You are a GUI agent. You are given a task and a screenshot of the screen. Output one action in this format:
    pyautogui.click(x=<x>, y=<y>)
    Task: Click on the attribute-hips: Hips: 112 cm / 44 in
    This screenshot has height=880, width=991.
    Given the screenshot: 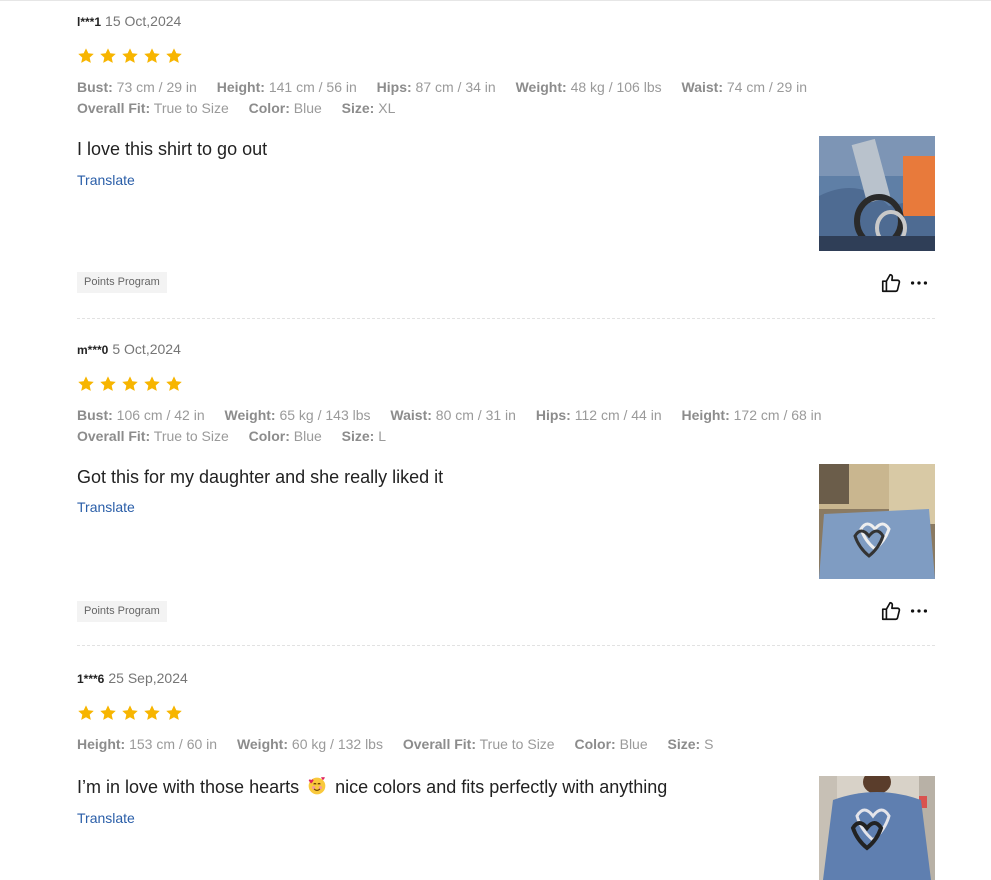 What is the action you would take?
    pyautogui.click(x=598, y=415)
    